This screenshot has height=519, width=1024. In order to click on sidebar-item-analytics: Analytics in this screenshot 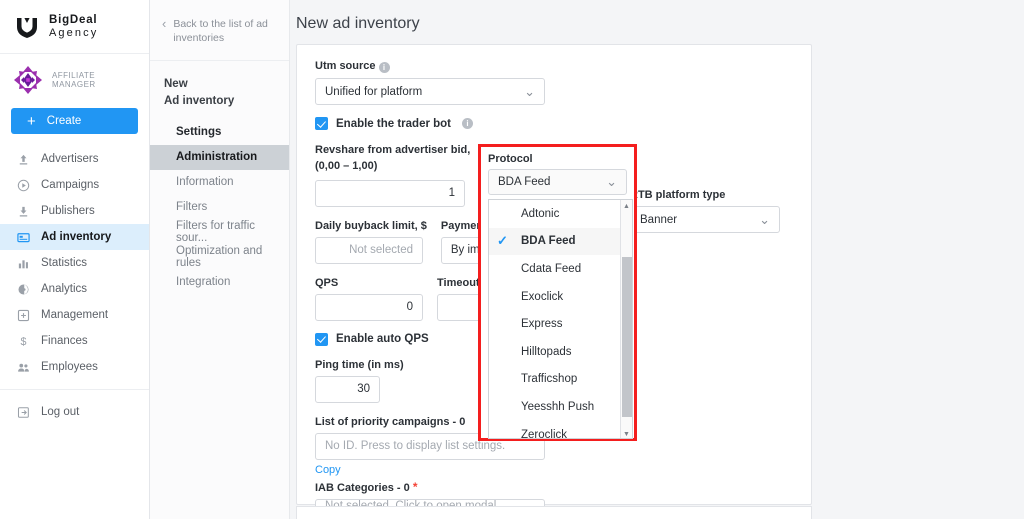, I will do `click(74, 289)`.